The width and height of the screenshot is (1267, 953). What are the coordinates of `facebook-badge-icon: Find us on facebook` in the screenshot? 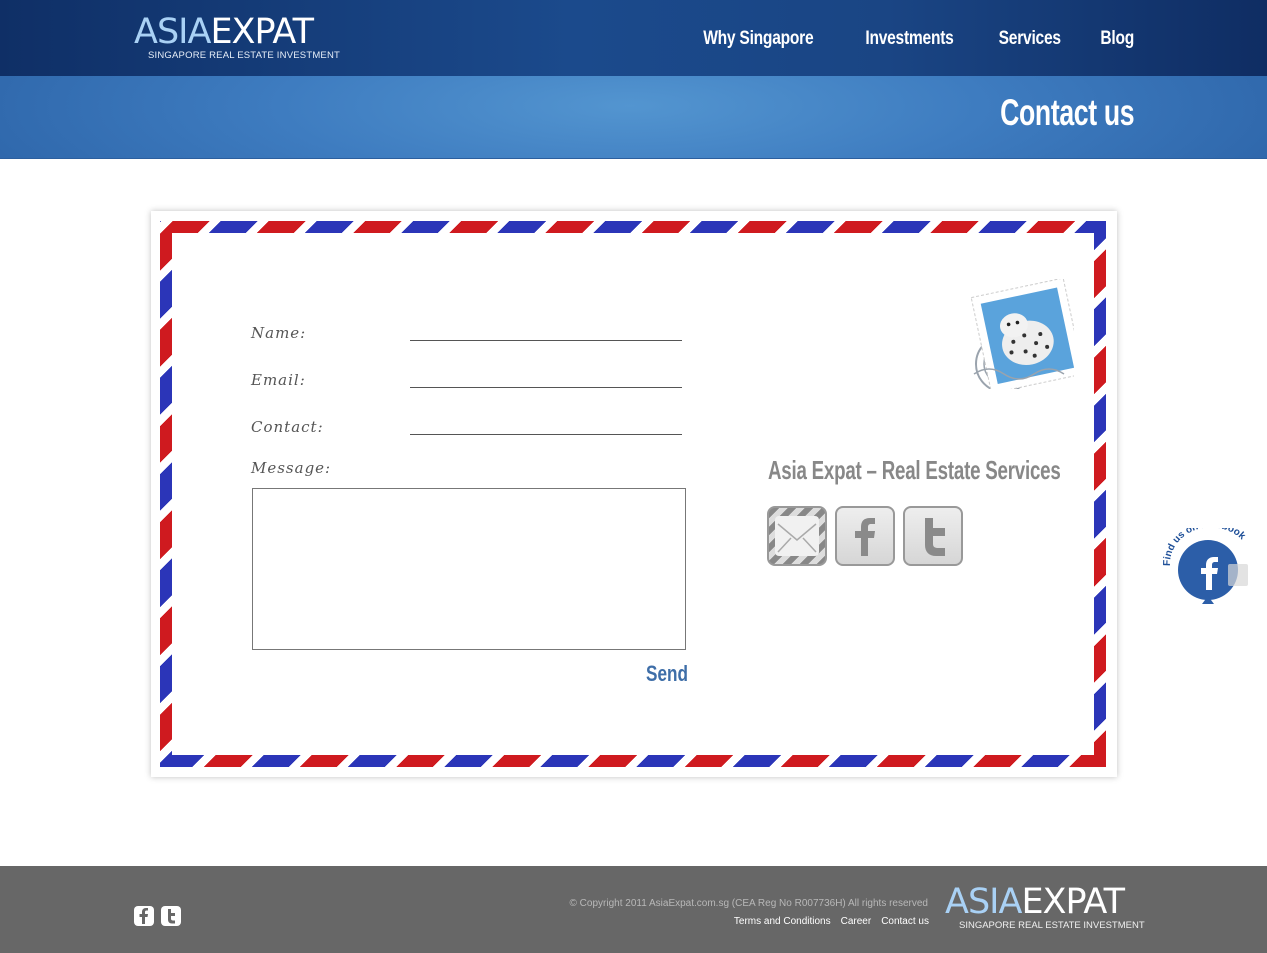 It's located at (1205, 561).